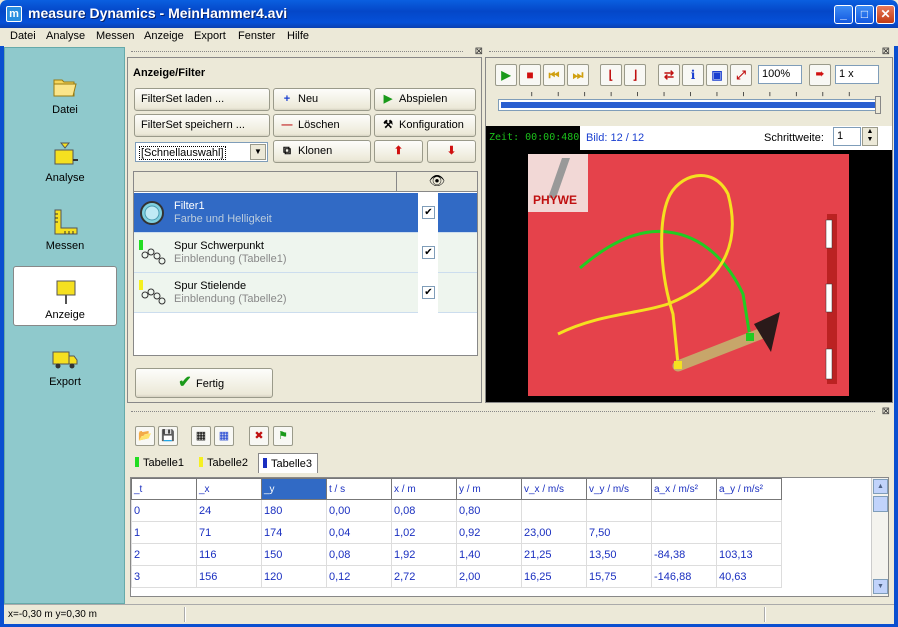 Image resolution: width=898 pixels, height=627 pixels. I want to click on table-cell: 2,72, so click(424, 576).